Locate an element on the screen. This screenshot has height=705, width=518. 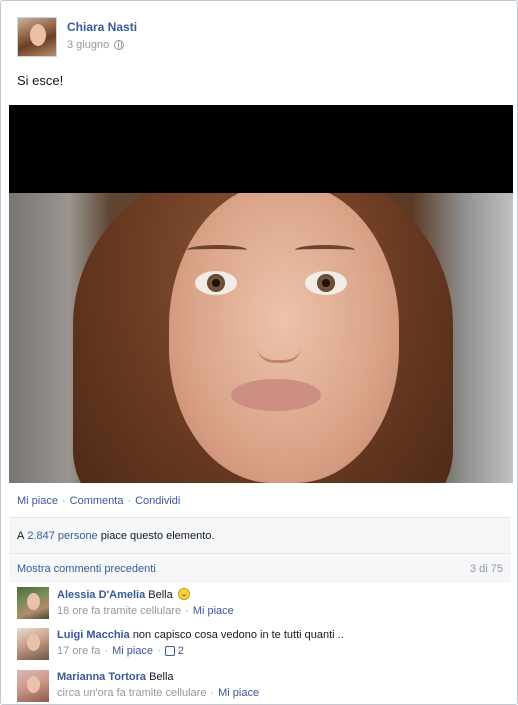
photo-eye-right is located at coordinates (326, 283).